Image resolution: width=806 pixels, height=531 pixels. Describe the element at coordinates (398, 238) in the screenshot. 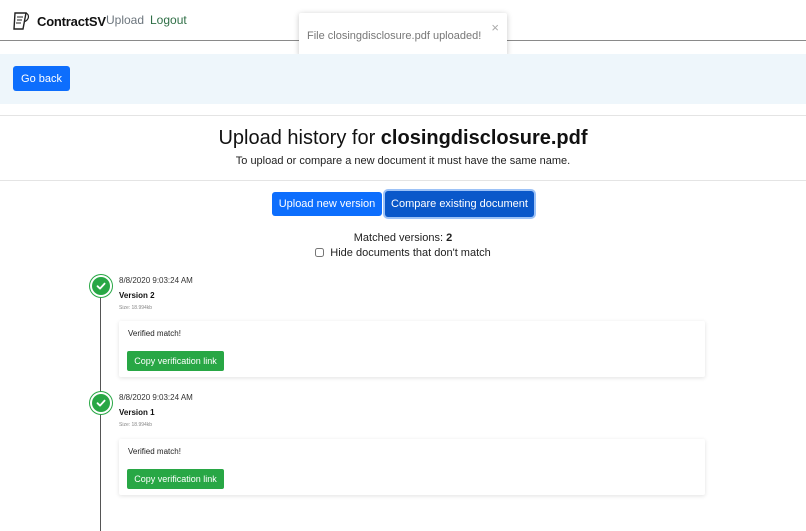

I see `matched-label: Matched versions:` at that location.